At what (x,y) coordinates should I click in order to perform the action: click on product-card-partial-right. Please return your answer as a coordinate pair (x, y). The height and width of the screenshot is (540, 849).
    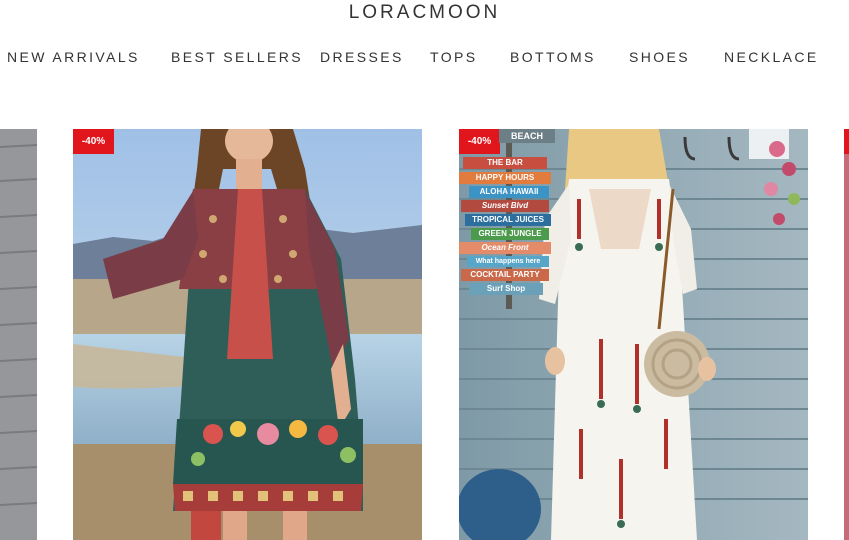
    Looking at the image, I should click on (846, 334).